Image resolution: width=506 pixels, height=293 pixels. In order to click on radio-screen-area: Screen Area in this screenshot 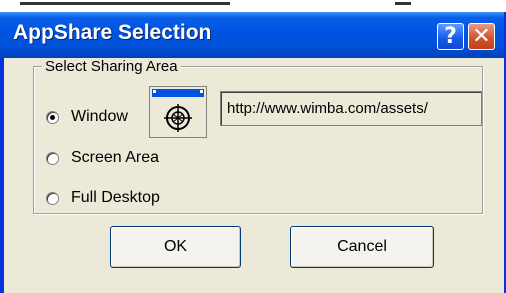, I will do `click(102, 158)`.